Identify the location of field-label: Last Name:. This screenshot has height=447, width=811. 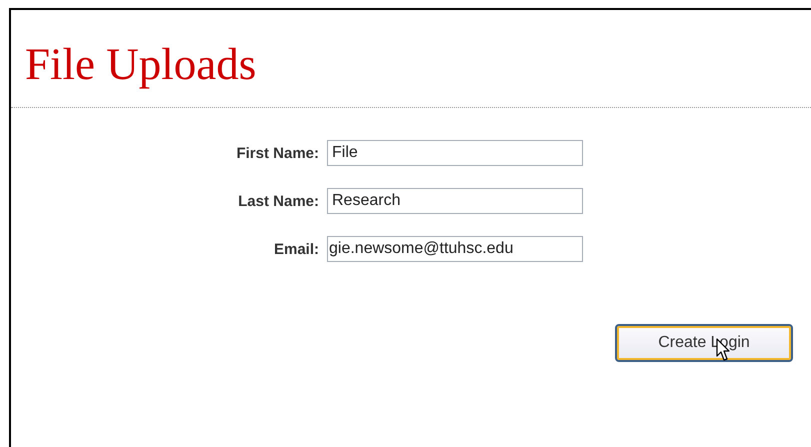
(278, 201).